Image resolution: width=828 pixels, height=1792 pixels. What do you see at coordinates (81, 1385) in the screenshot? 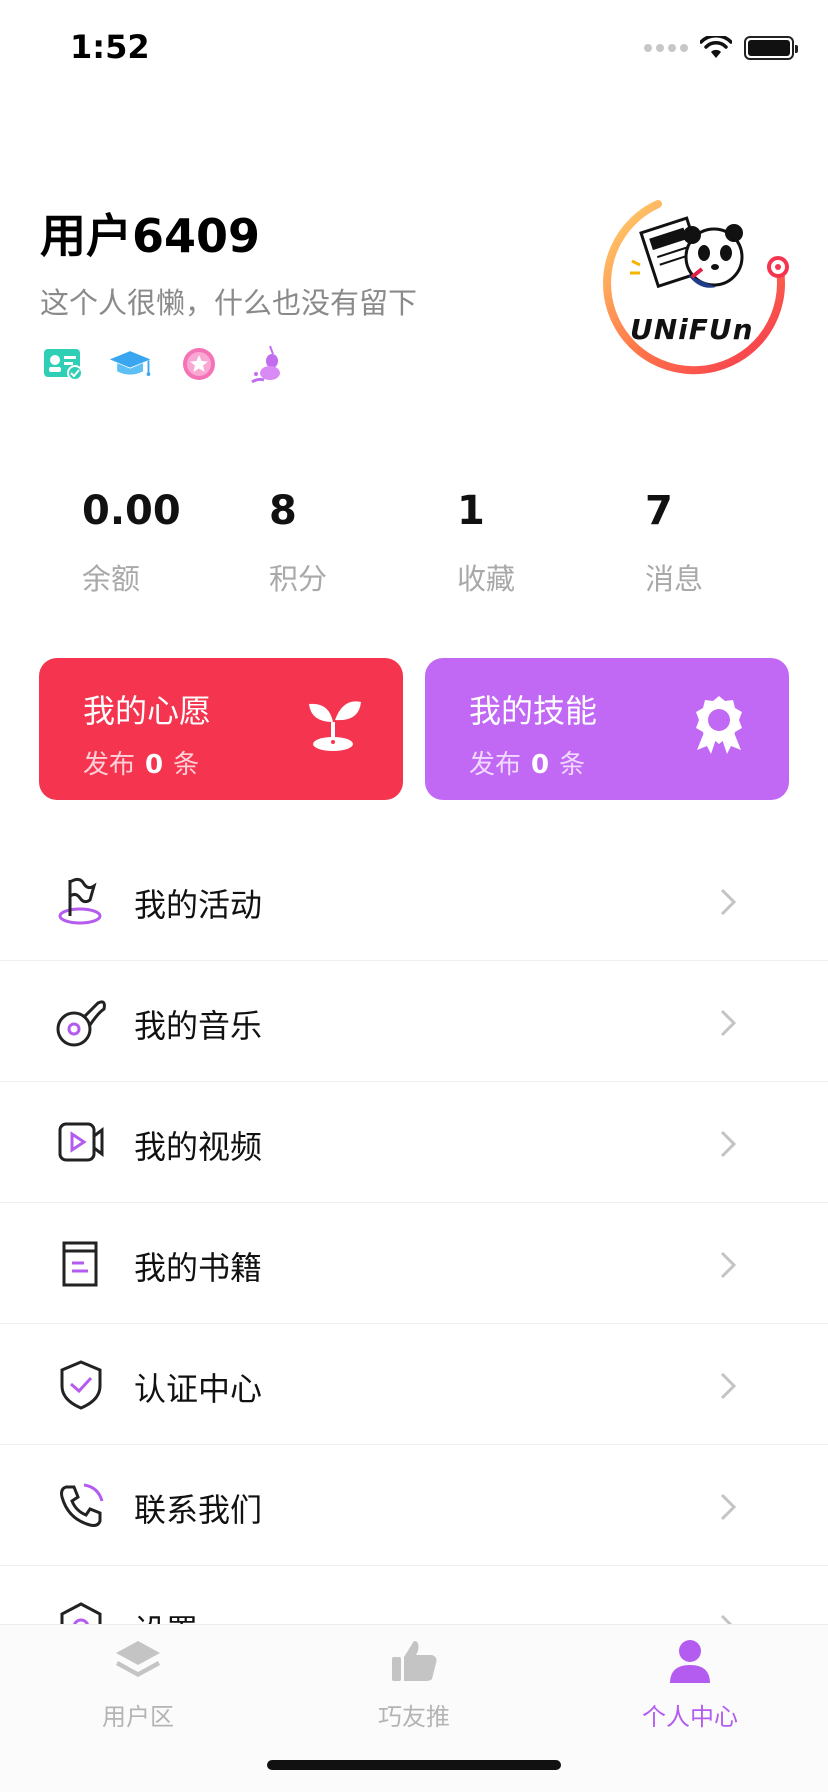
I see `shield-check-icon` at bounding box center [81, 1385].